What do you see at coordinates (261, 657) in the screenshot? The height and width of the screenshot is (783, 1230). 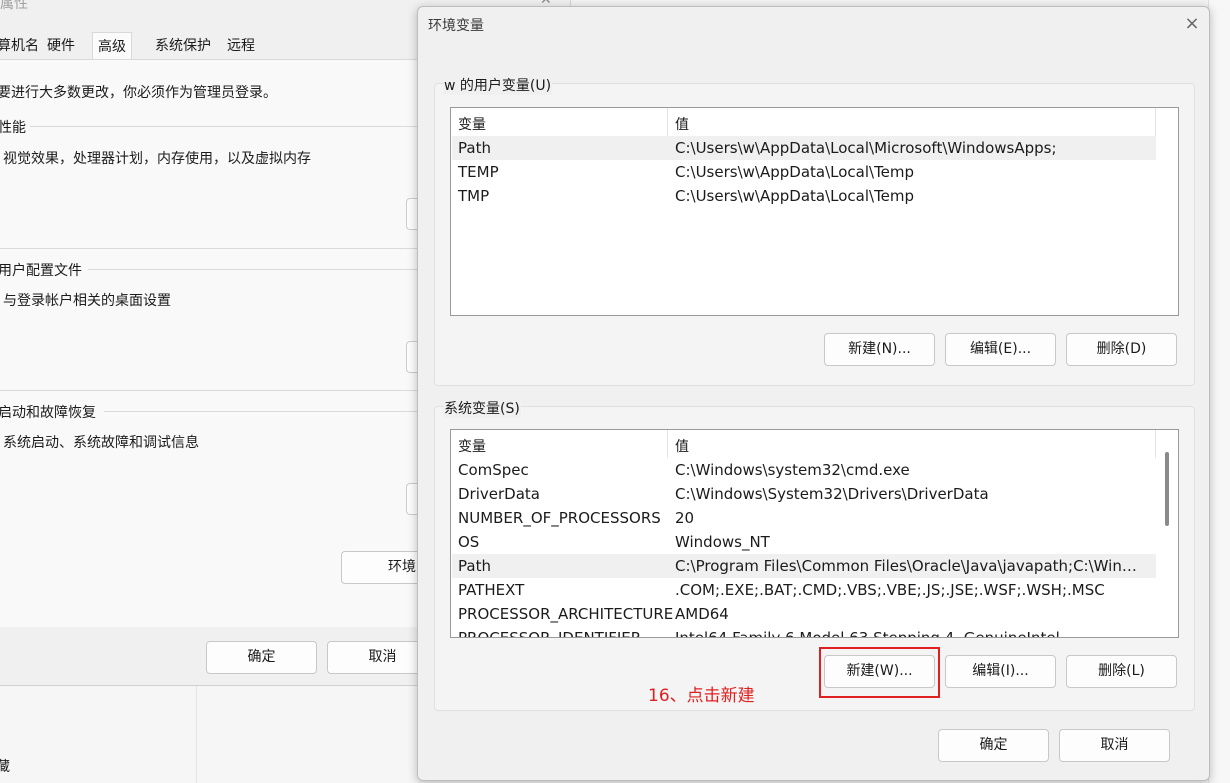 I see `properties-ok-button: 确定` at bounding box center [261, 657].